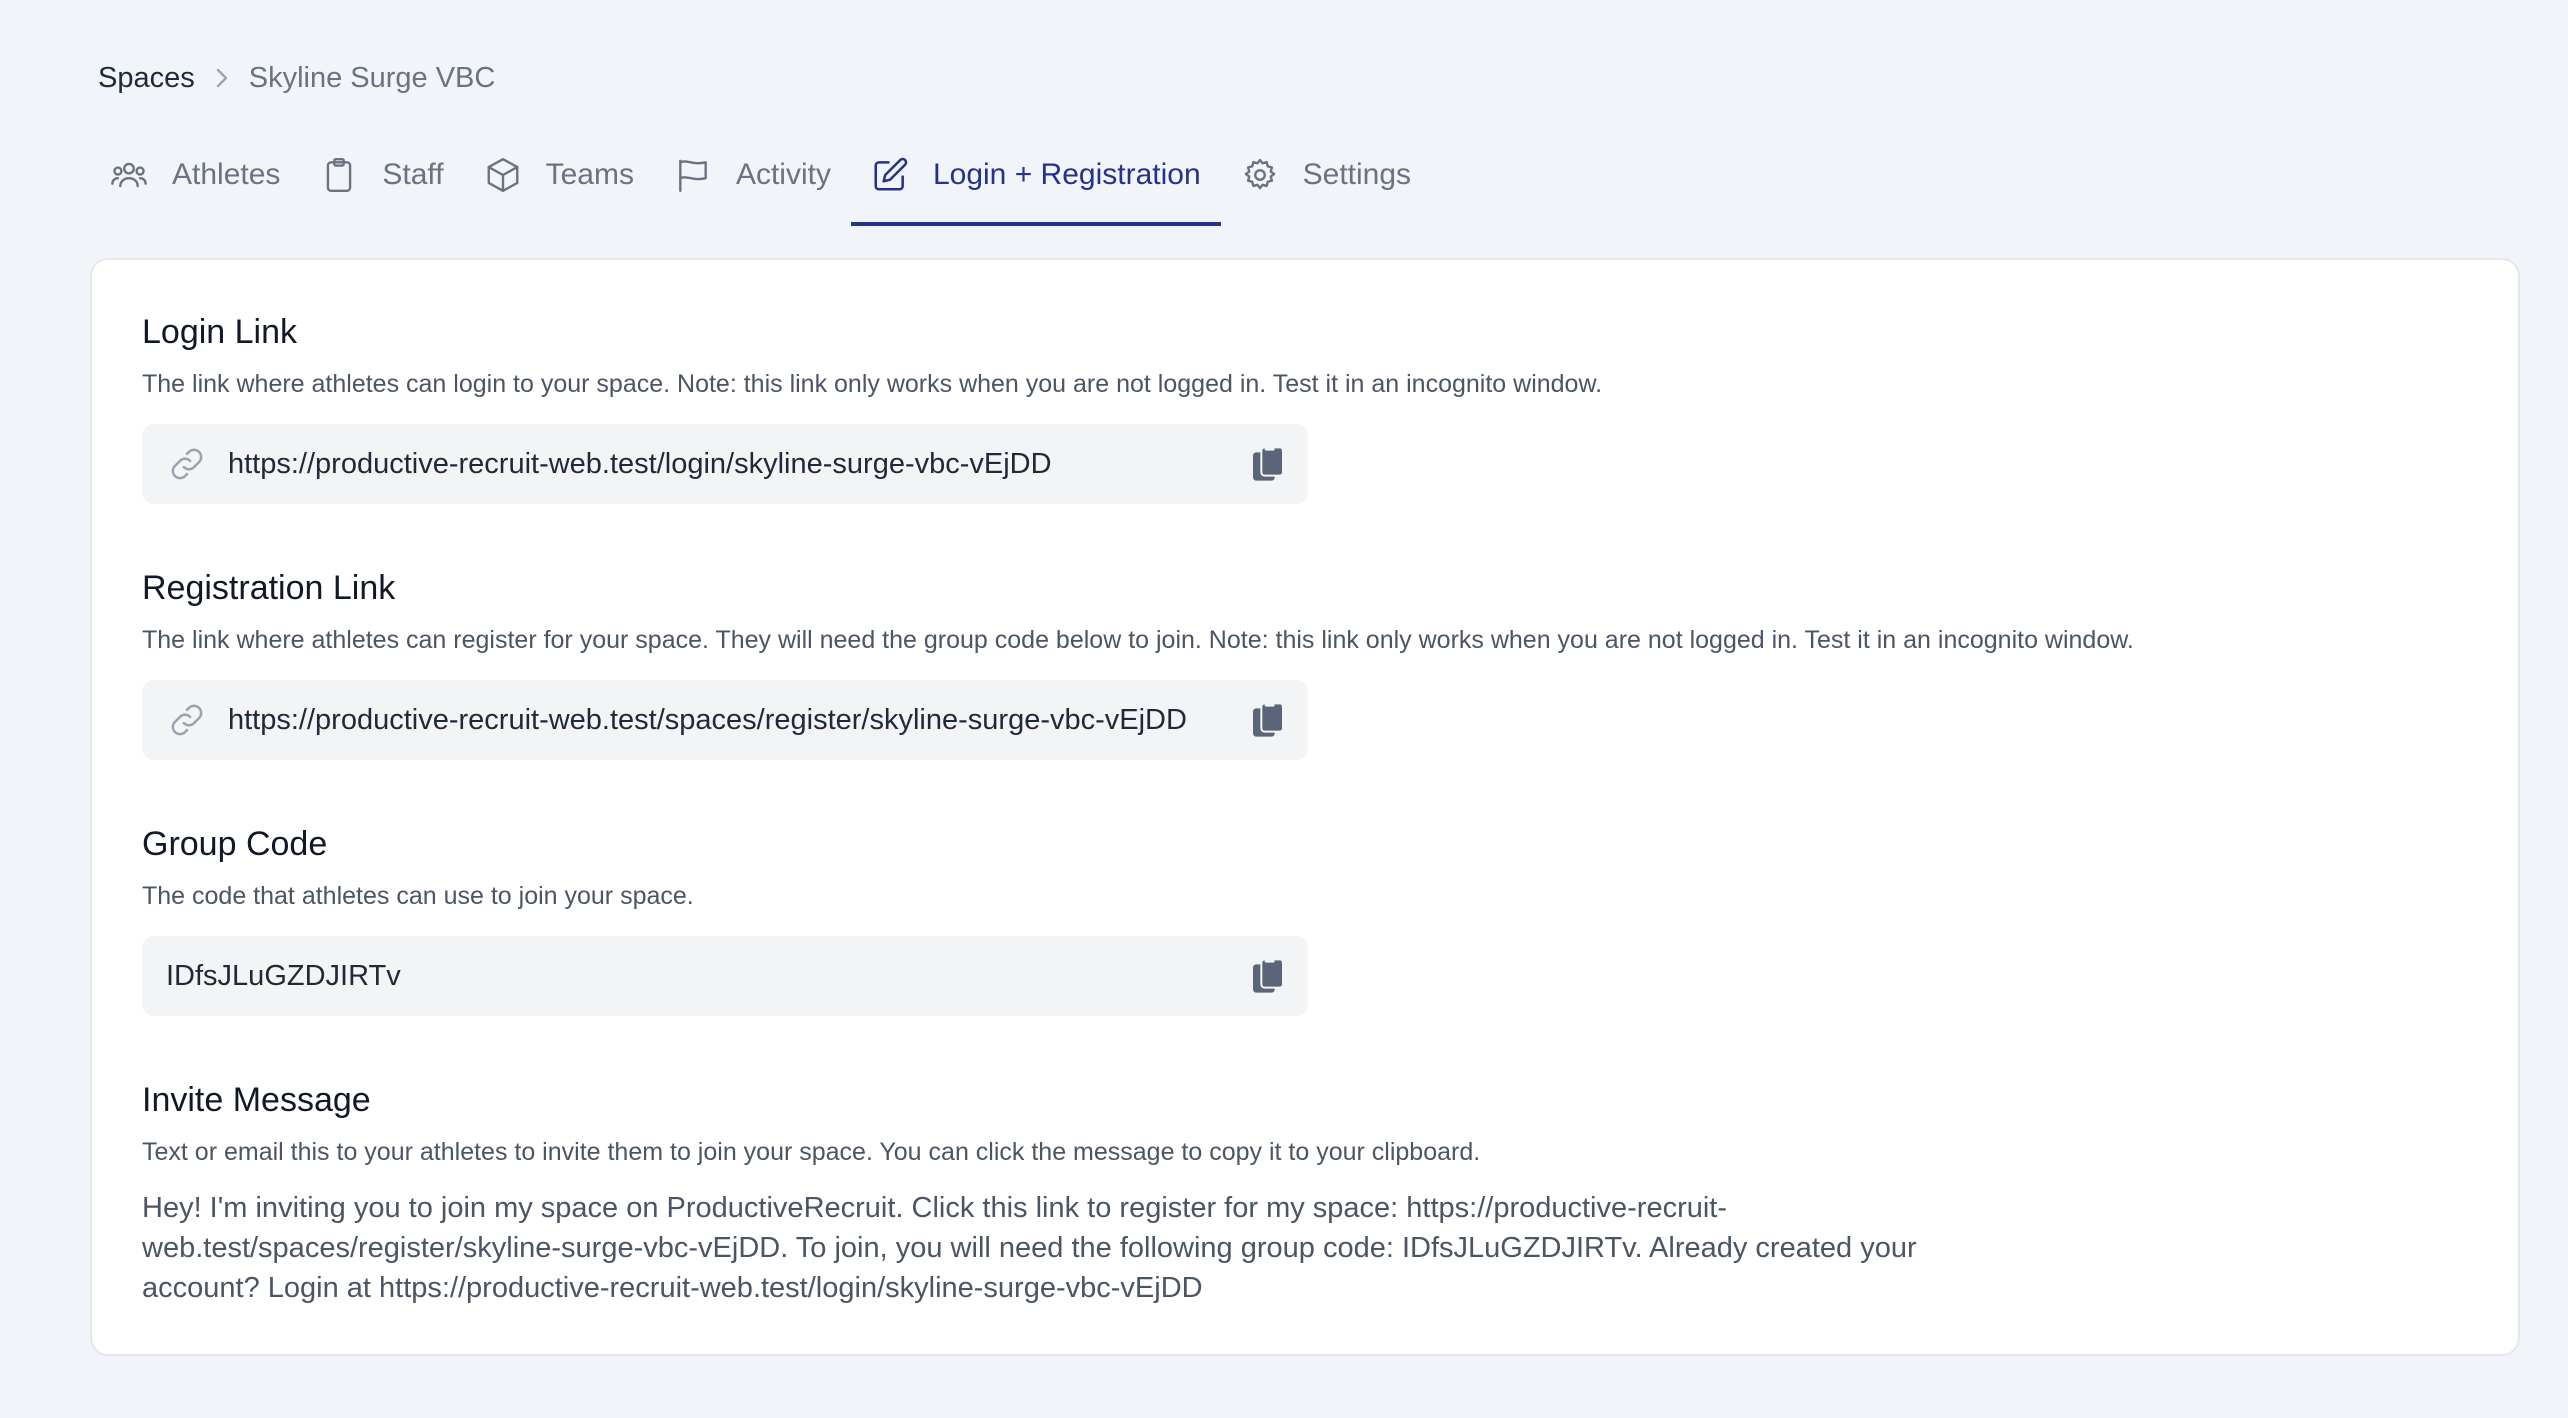 This screenshot has width=2568, height=1418. Describe the element at coordinates (222, 78) in the screenshot. I see `chevron-right-icon` at that location.